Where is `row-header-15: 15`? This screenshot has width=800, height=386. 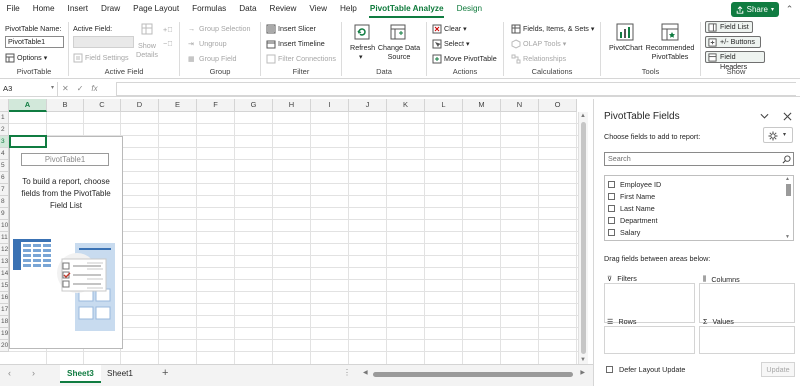
row-header-15: 15 is located at coordinates (4, 286).